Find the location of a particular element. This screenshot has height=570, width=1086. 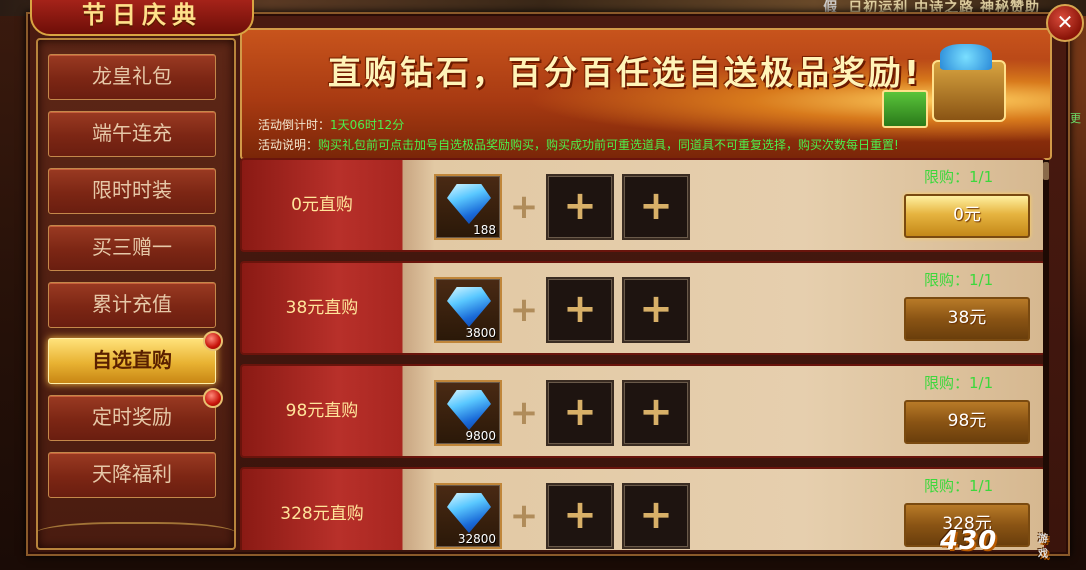

diamond-slot: 3800 is located at coordinates (468, 310).